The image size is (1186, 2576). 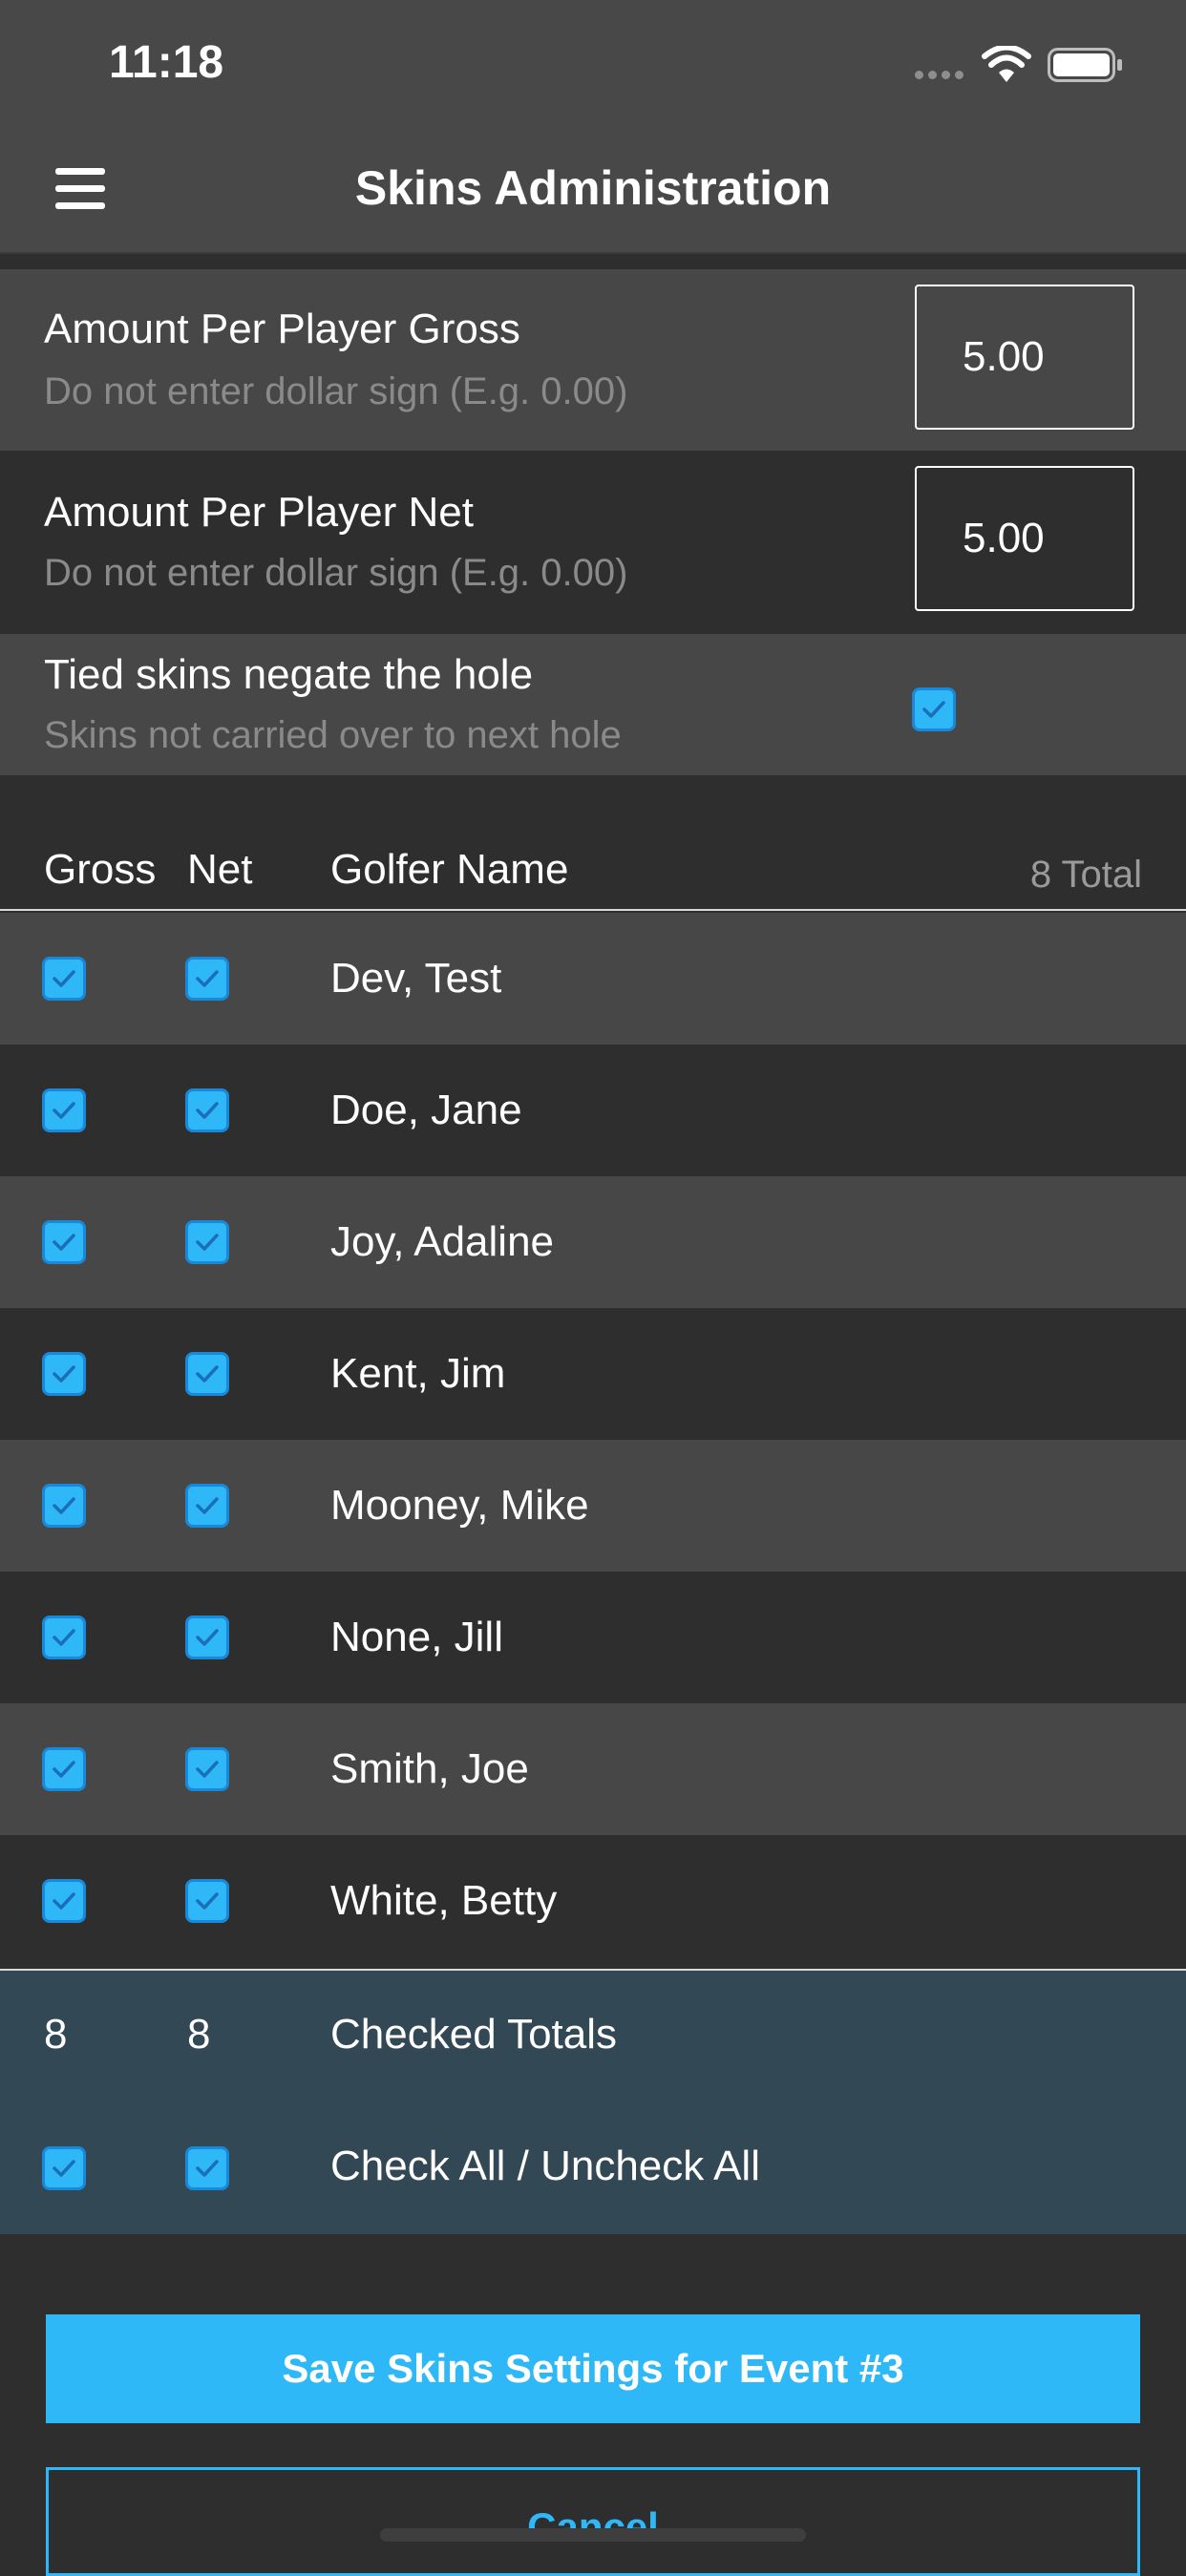 I want to click on golfer-row: Joy, Adaline, so click(x=593, y=1242).